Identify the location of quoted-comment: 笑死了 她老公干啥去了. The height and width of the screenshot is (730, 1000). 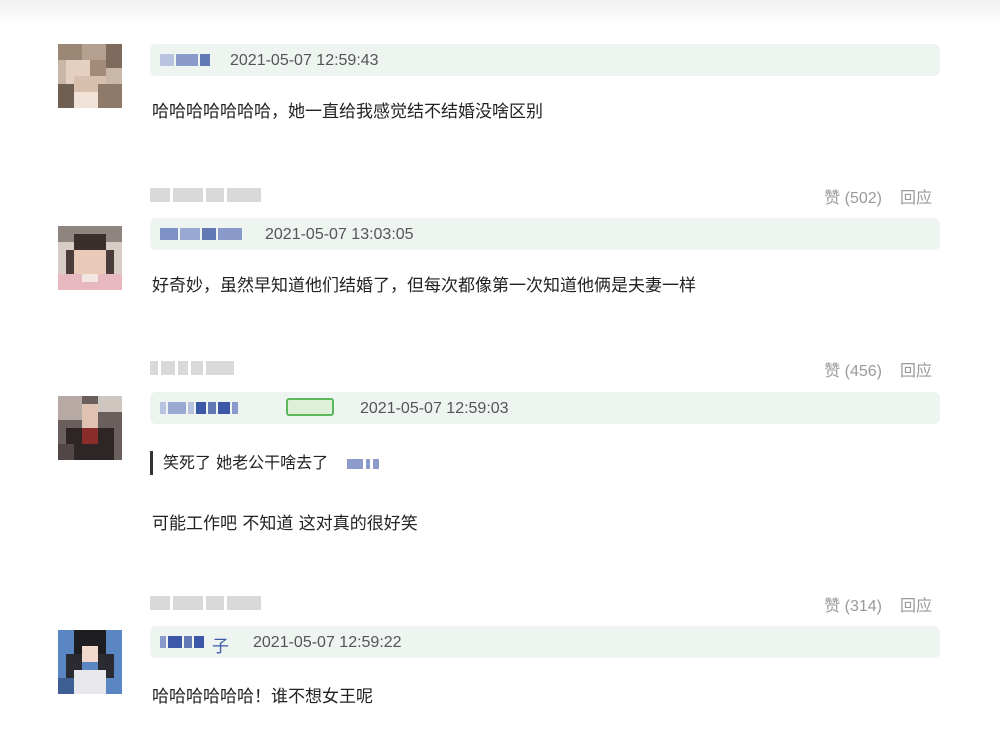
(266, 463).